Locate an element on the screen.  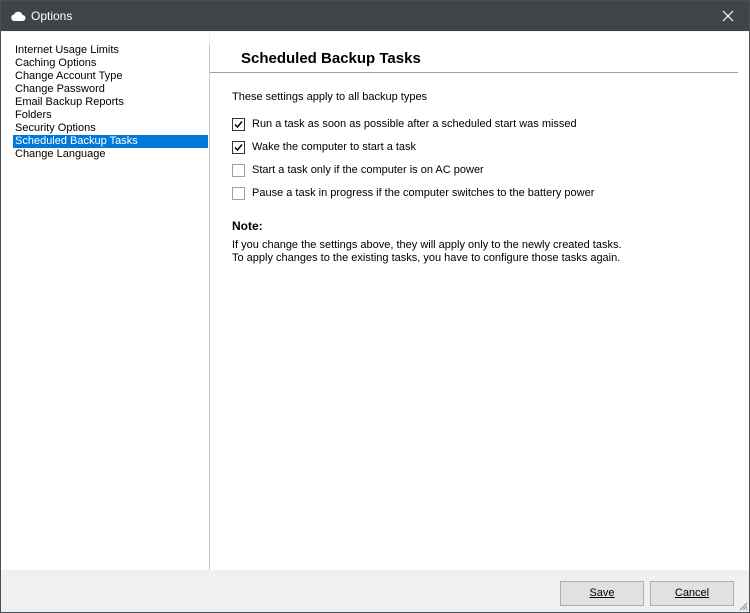
dialog-footer: Save Cancel is located at coordinates (375, 591).